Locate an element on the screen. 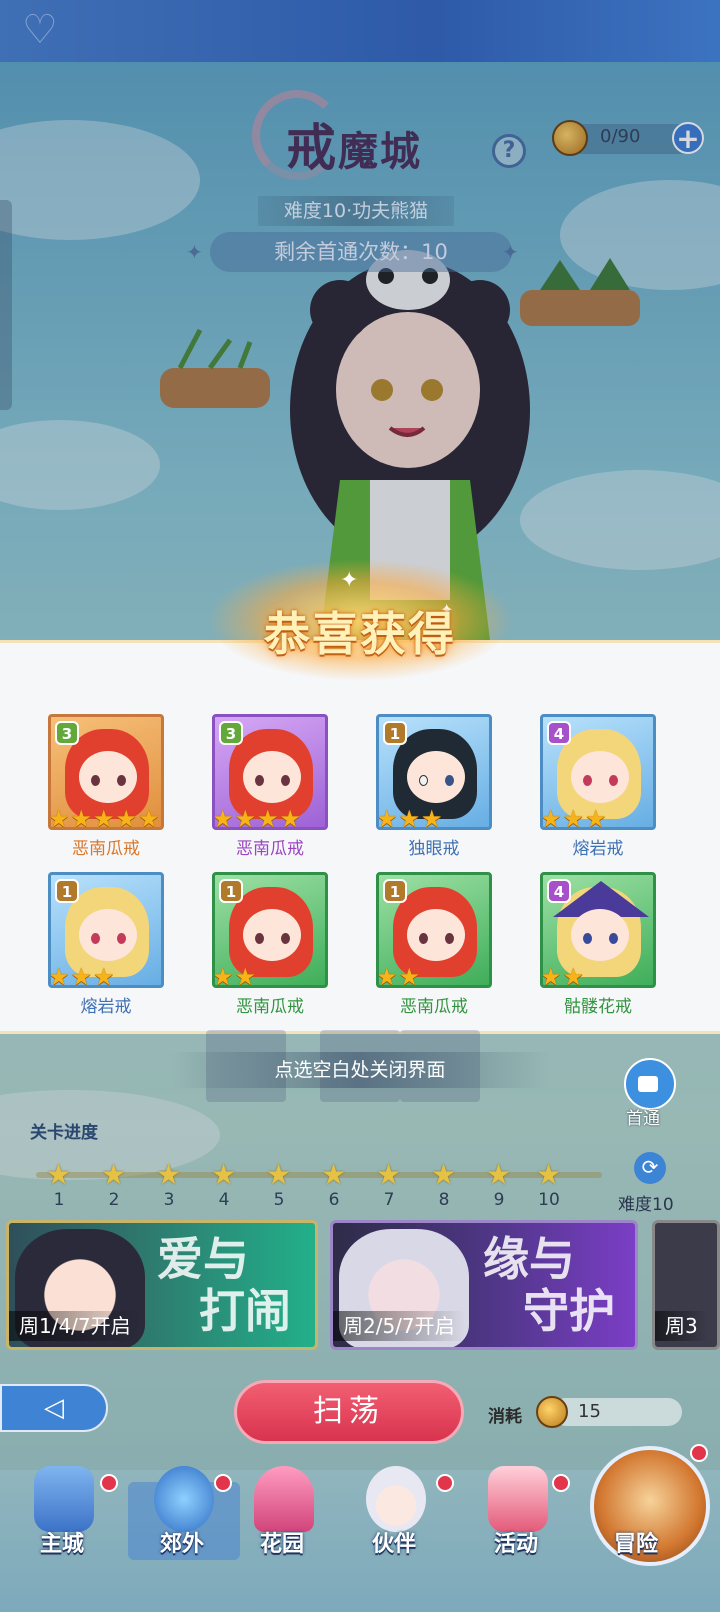 The width and height of the screenshot is (720, 1612). nav-label: 主城 is located at coordinates (61, 1544).